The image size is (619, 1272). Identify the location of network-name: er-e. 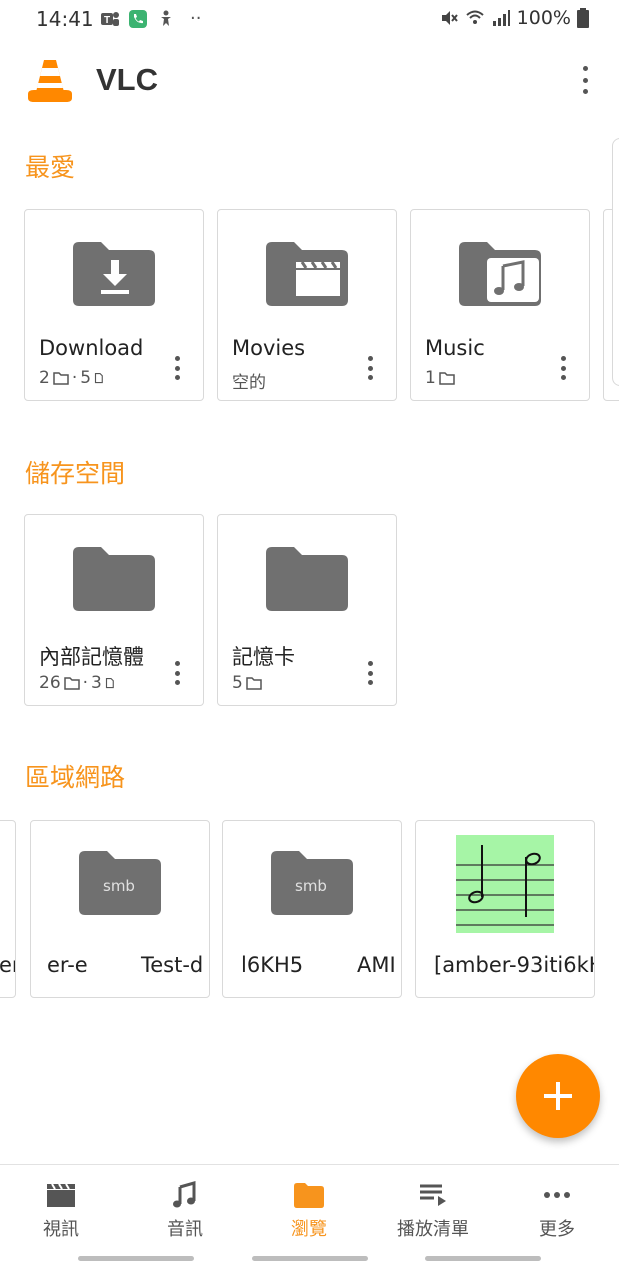
(67, 965).